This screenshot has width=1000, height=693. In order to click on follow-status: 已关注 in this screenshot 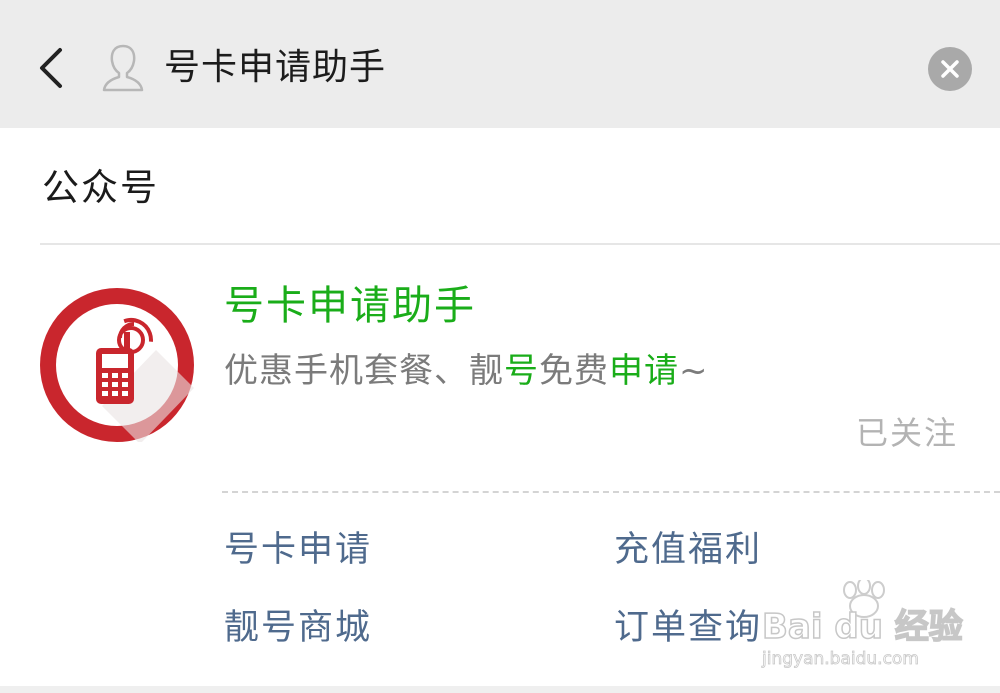, I will do `click(906, 433)`.